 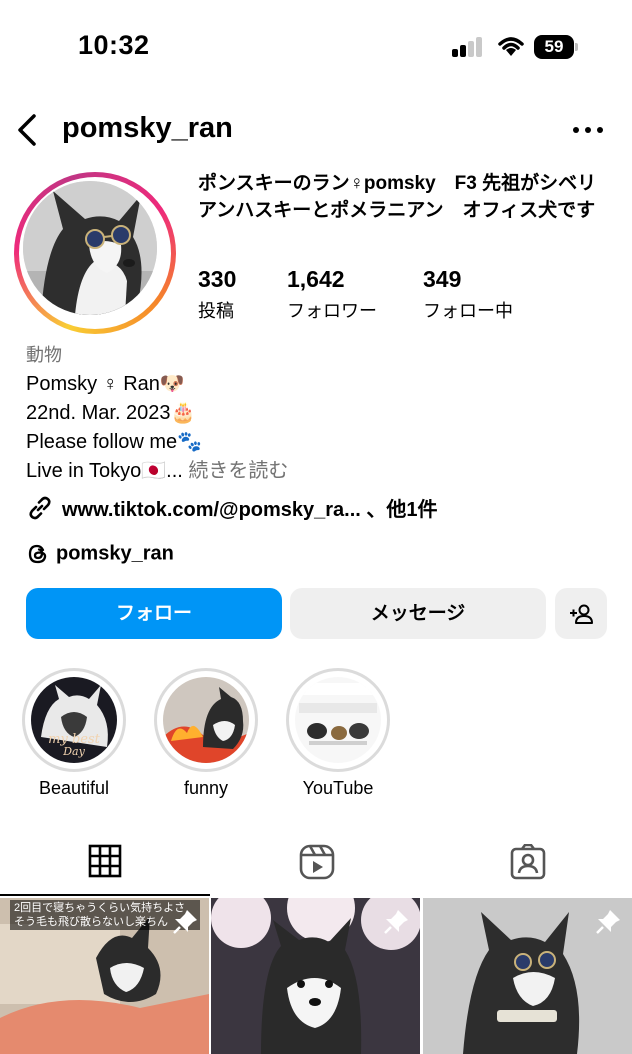 I want to click on wifi-icon, so click(x=511, y=46).